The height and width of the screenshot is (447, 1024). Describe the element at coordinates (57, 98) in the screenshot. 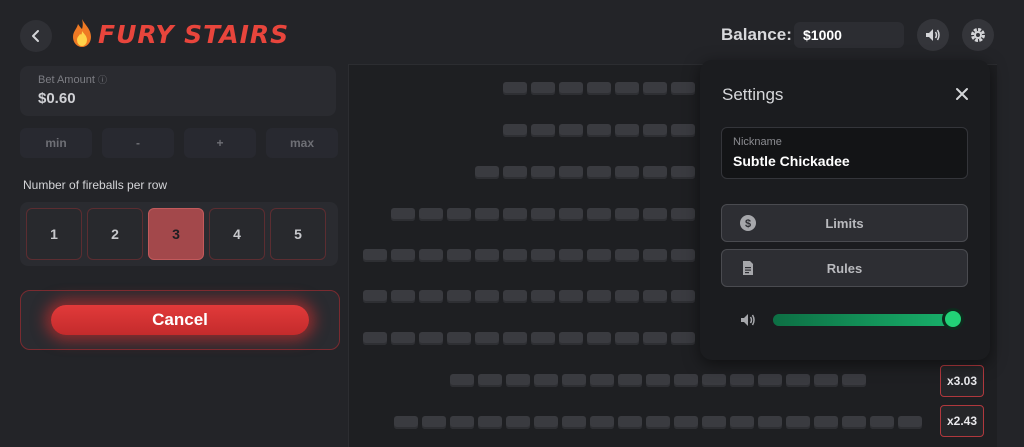

I see `bet-amount-value: $0.60` at that location.